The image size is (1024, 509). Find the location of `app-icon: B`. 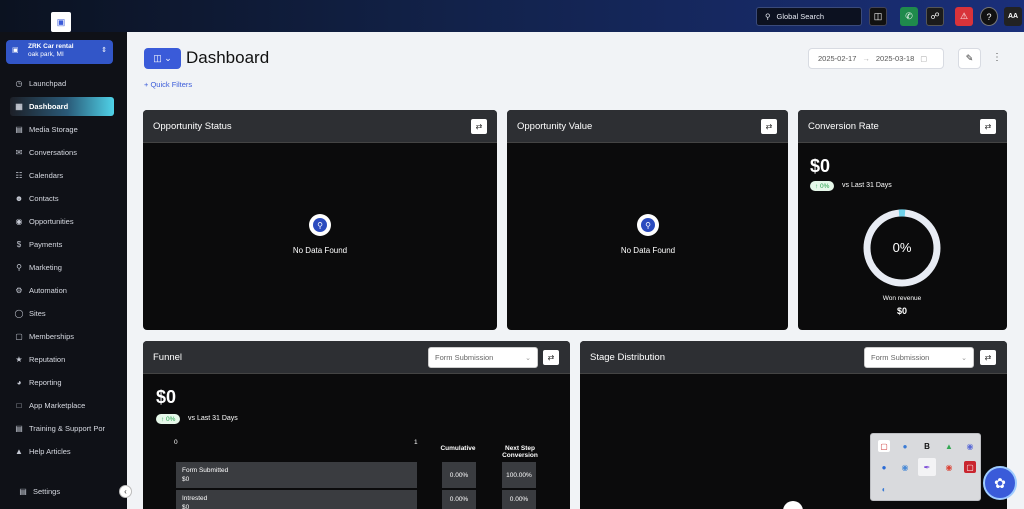

app-icon: B is located at coordinates (927, 446).